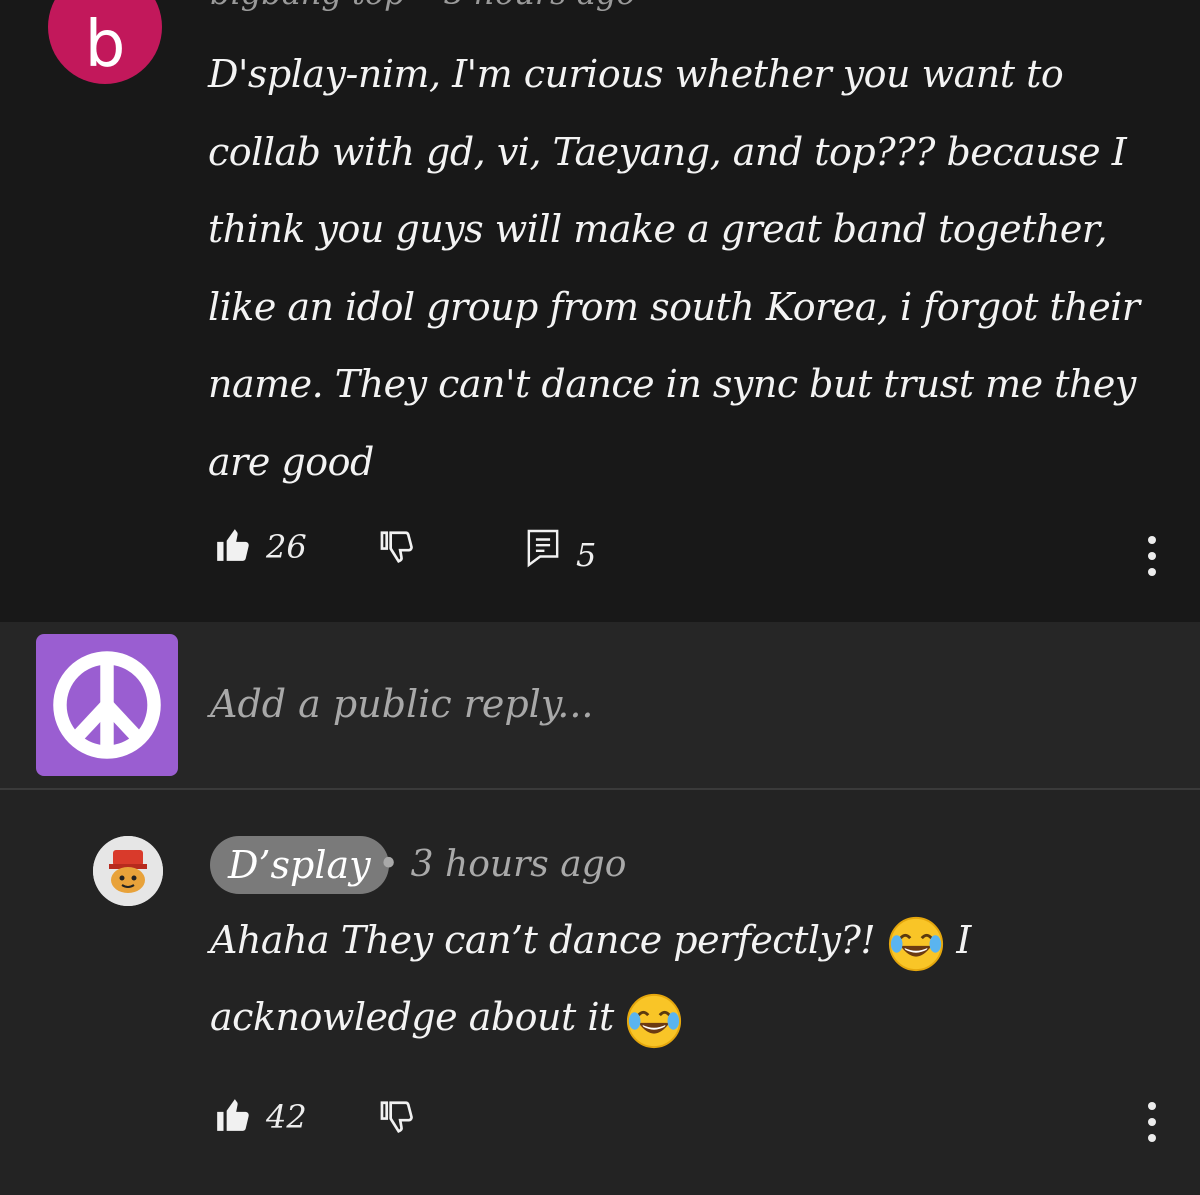  I want to click on reply-button: 5, so click(561, 550).